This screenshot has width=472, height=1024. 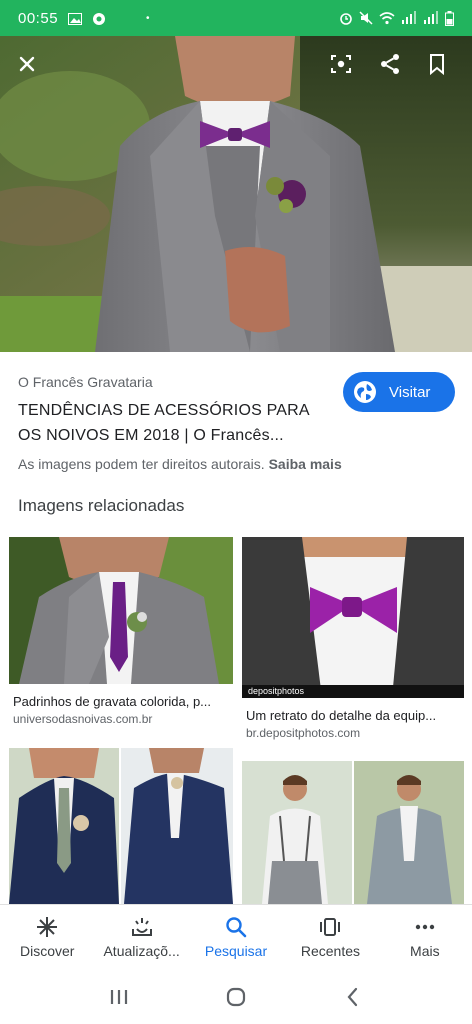 I want to click on share-button, so click(x=390, y=64).